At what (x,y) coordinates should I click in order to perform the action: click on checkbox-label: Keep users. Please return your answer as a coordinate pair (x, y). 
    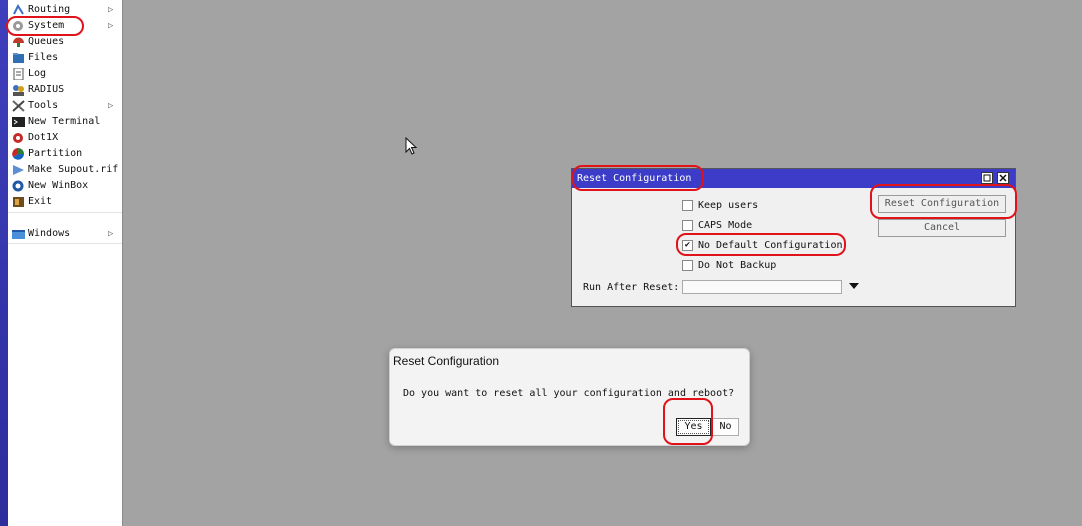
    Looking at the image, I should click on (728, 205).